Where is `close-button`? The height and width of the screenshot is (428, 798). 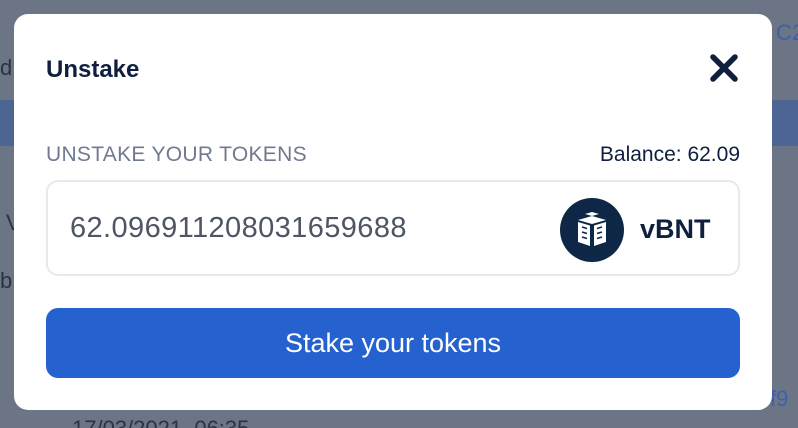
close-button is located at coordinates (724, 68).